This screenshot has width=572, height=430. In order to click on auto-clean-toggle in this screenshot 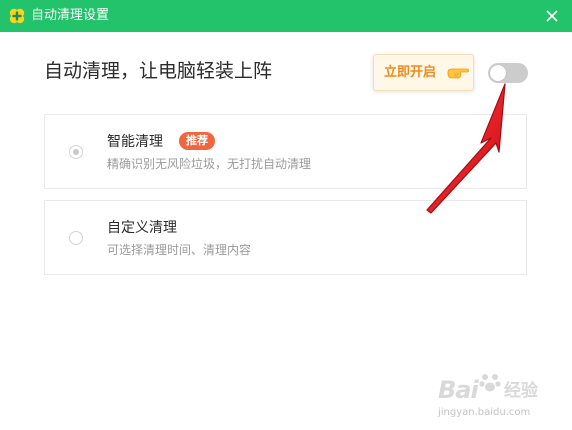, I will do `click(508, 73)`.